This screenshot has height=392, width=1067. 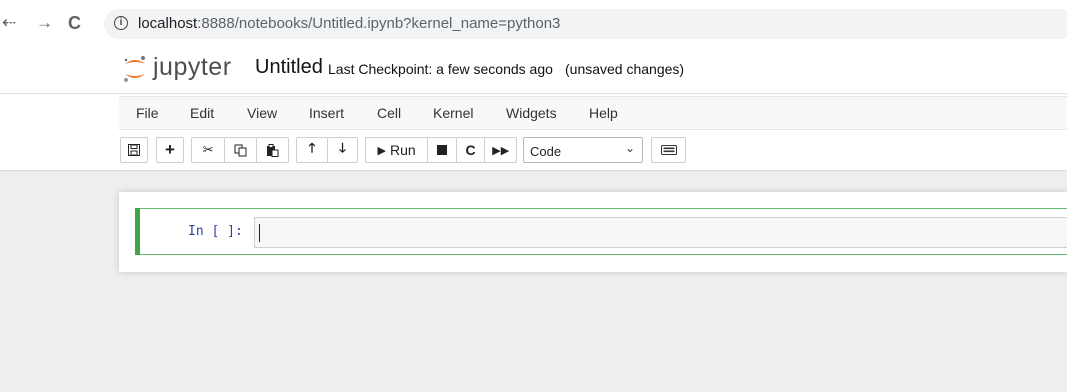 What do you see at coordinates (603, 113) in the screenshot?
I see `menu-help: Help` at bounding box center [603, 113].